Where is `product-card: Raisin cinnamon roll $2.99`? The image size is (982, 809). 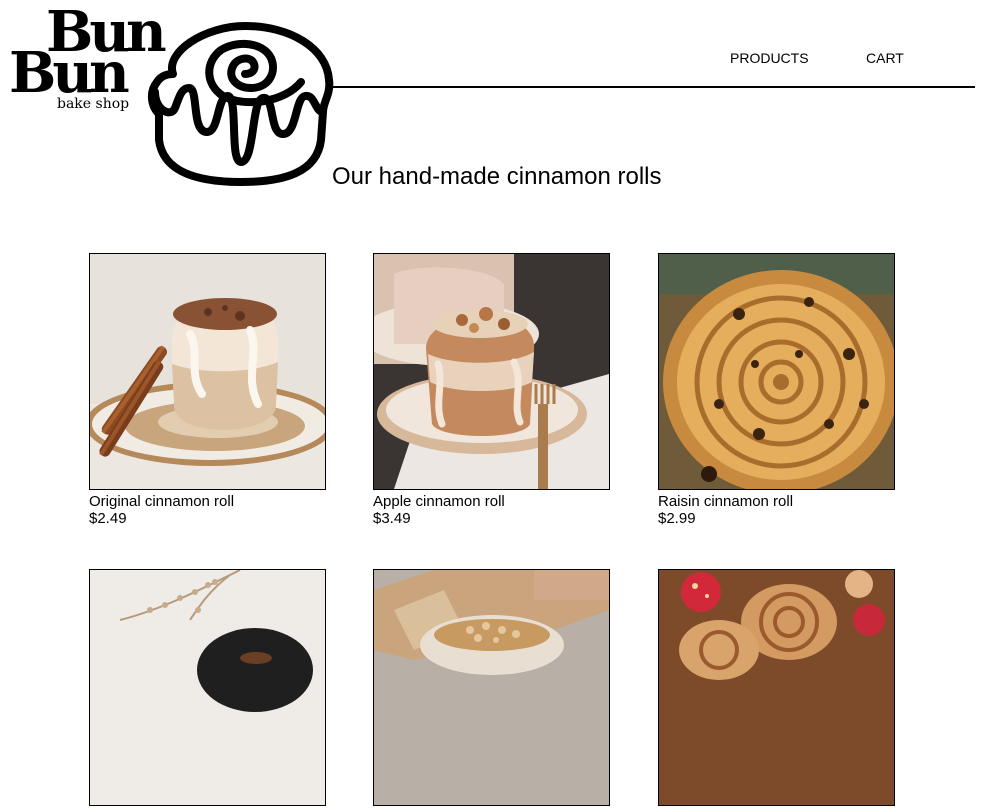
product-card: Raisin cinnamon roll $2.99 is located at coordinates (776, 390).